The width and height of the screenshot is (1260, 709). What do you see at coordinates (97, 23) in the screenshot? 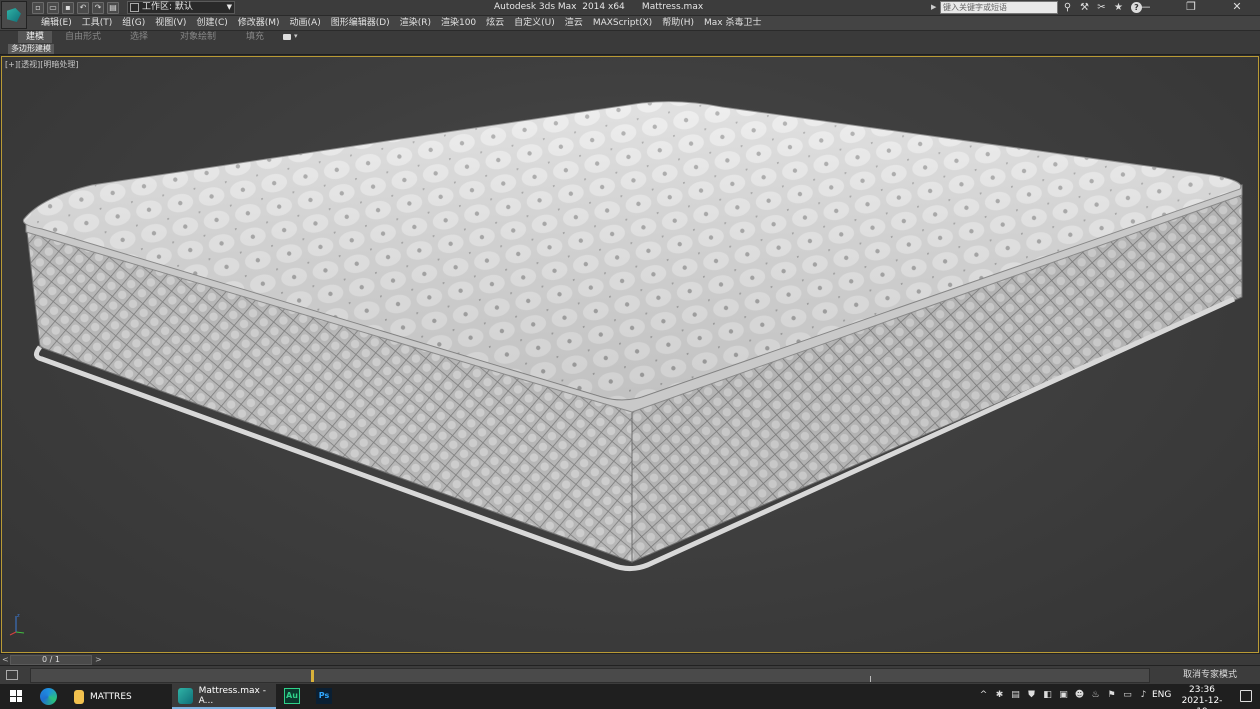
I see `menu-tools: 工具(T)` at bounding box center [97, 23].